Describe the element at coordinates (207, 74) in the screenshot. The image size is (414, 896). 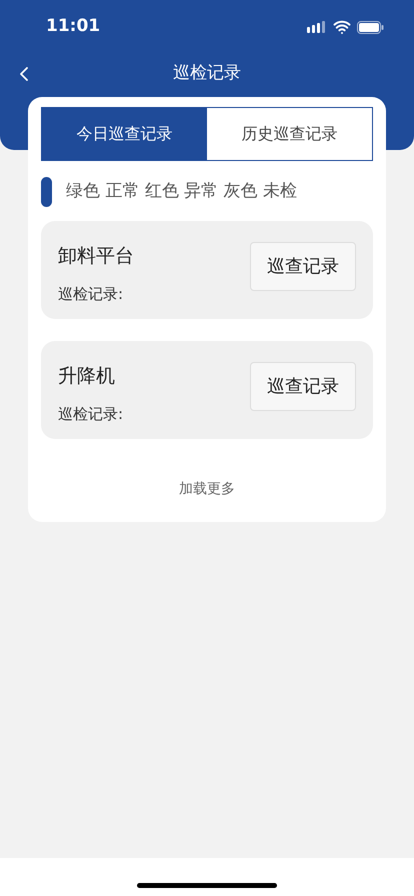
I see `page-title: 巡检记录` at that location.